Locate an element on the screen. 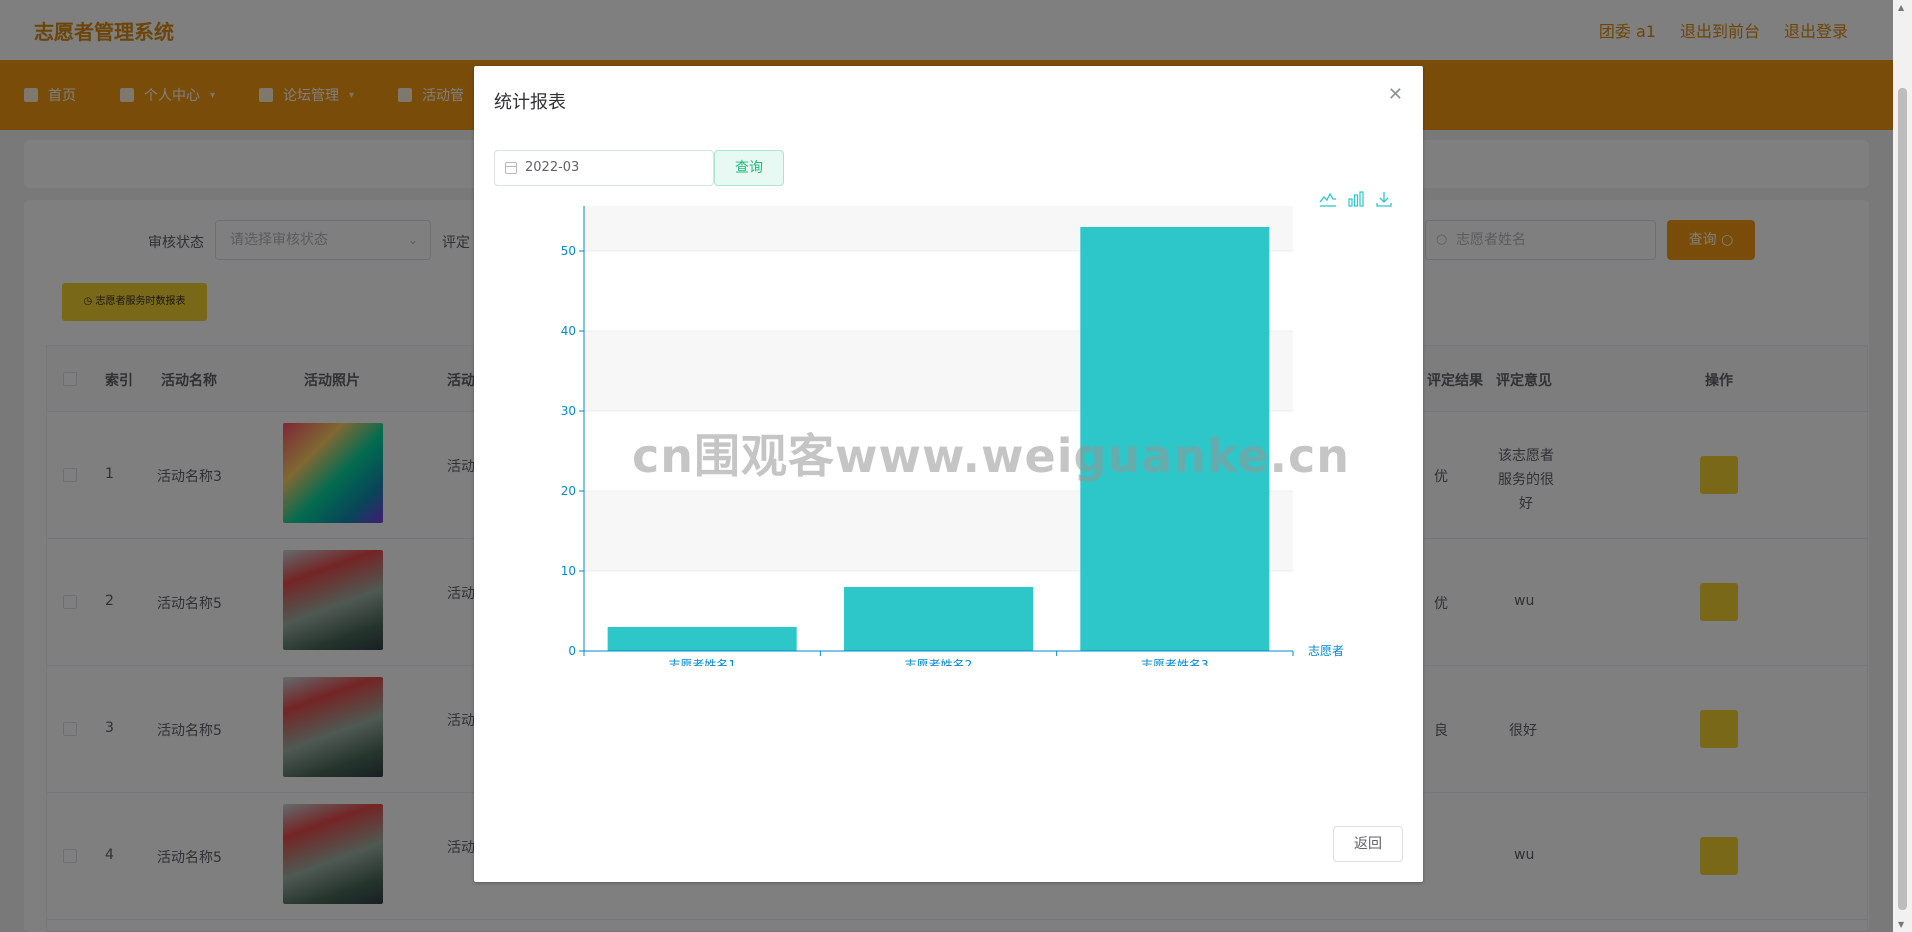 Image resolution: width=1912 pixels, height=932 pixels. close-icon: ✕ is located at coordinates (1395, 94).